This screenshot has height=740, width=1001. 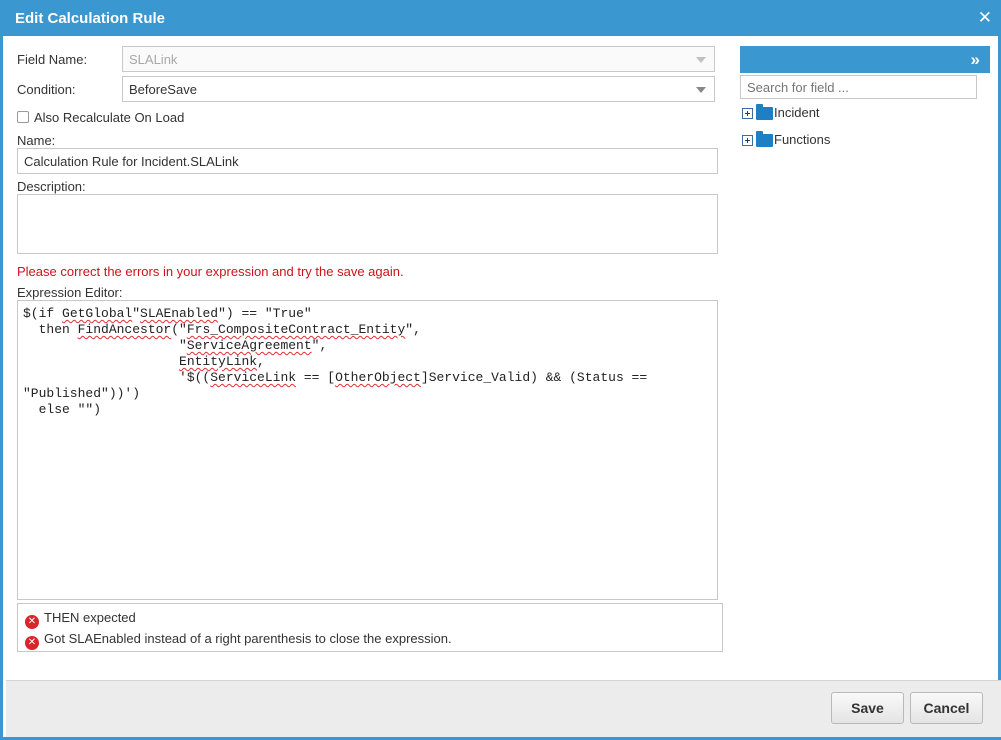 I want to click on flagged-token: GetGlobal, so click(x=97, y=313).